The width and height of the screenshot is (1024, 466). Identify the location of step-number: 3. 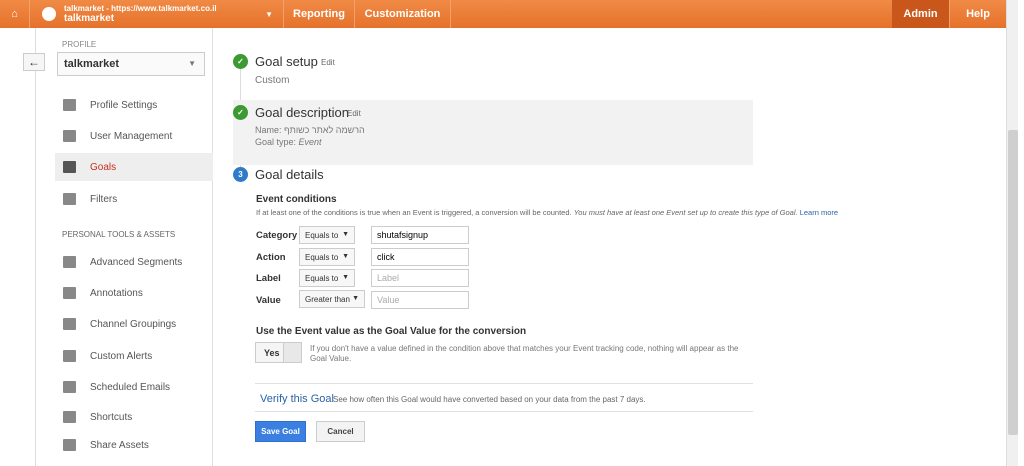
(240, 174).